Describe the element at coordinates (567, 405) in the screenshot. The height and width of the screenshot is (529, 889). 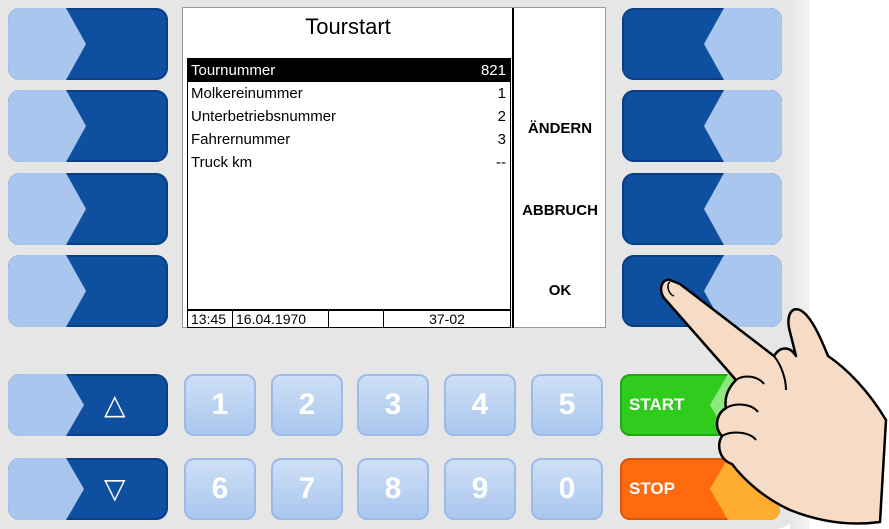
I see `digit-key-5: 5` at that location.